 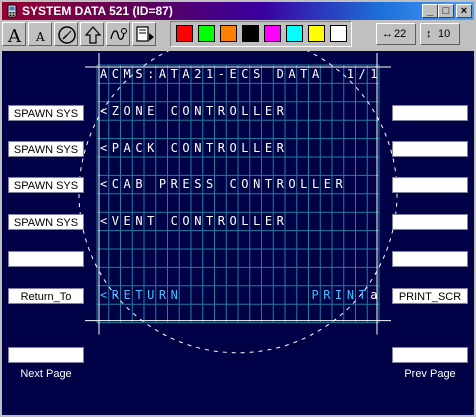 I want to click on print-screen-button: PRINT_SCR, so click(x=430, y=296).